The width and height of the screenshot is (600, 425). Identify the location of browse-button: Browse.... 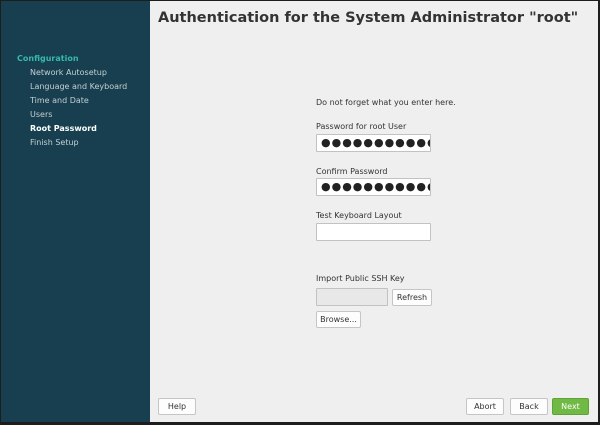
(338, 319).